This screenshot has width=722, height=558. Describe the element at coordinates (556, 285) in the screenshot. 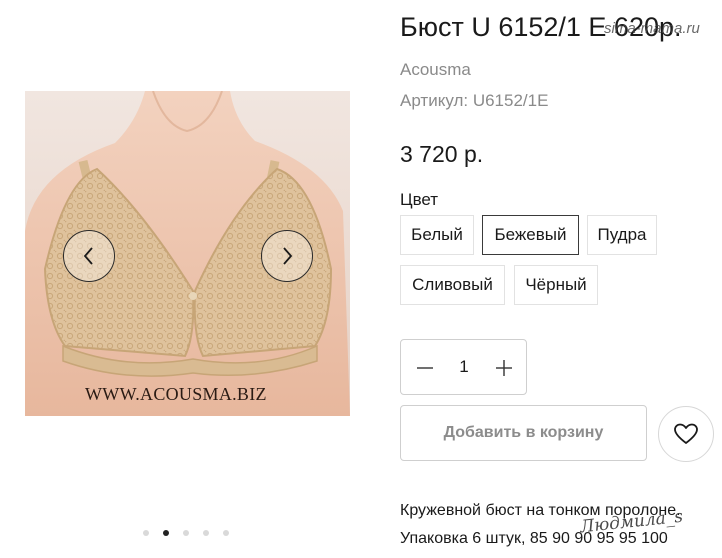

I see `color-option-black: Чёрный` at that location.